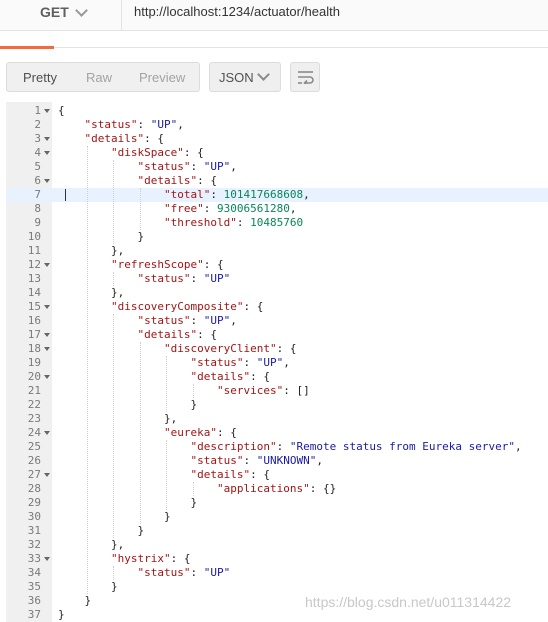  What do you see at coordinates (141, 558) in the screenshot?
I see `json-key: "hystrix"` at bounding box center [141, 558].